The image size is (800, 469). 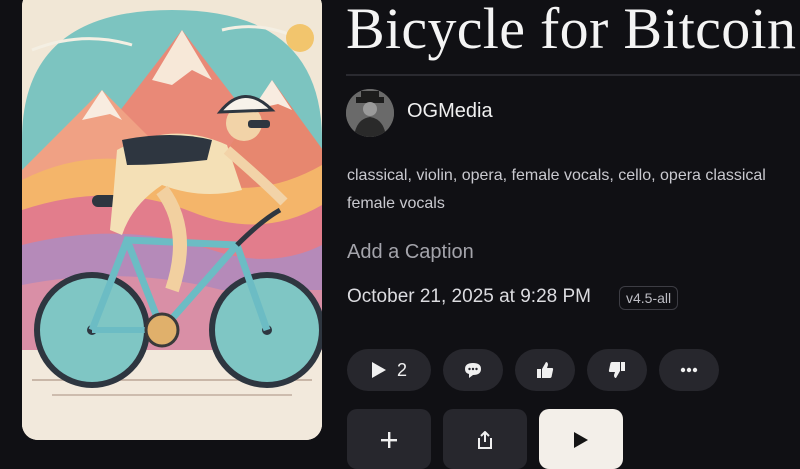 I want to click on like-button, so click(x=545, y=370).